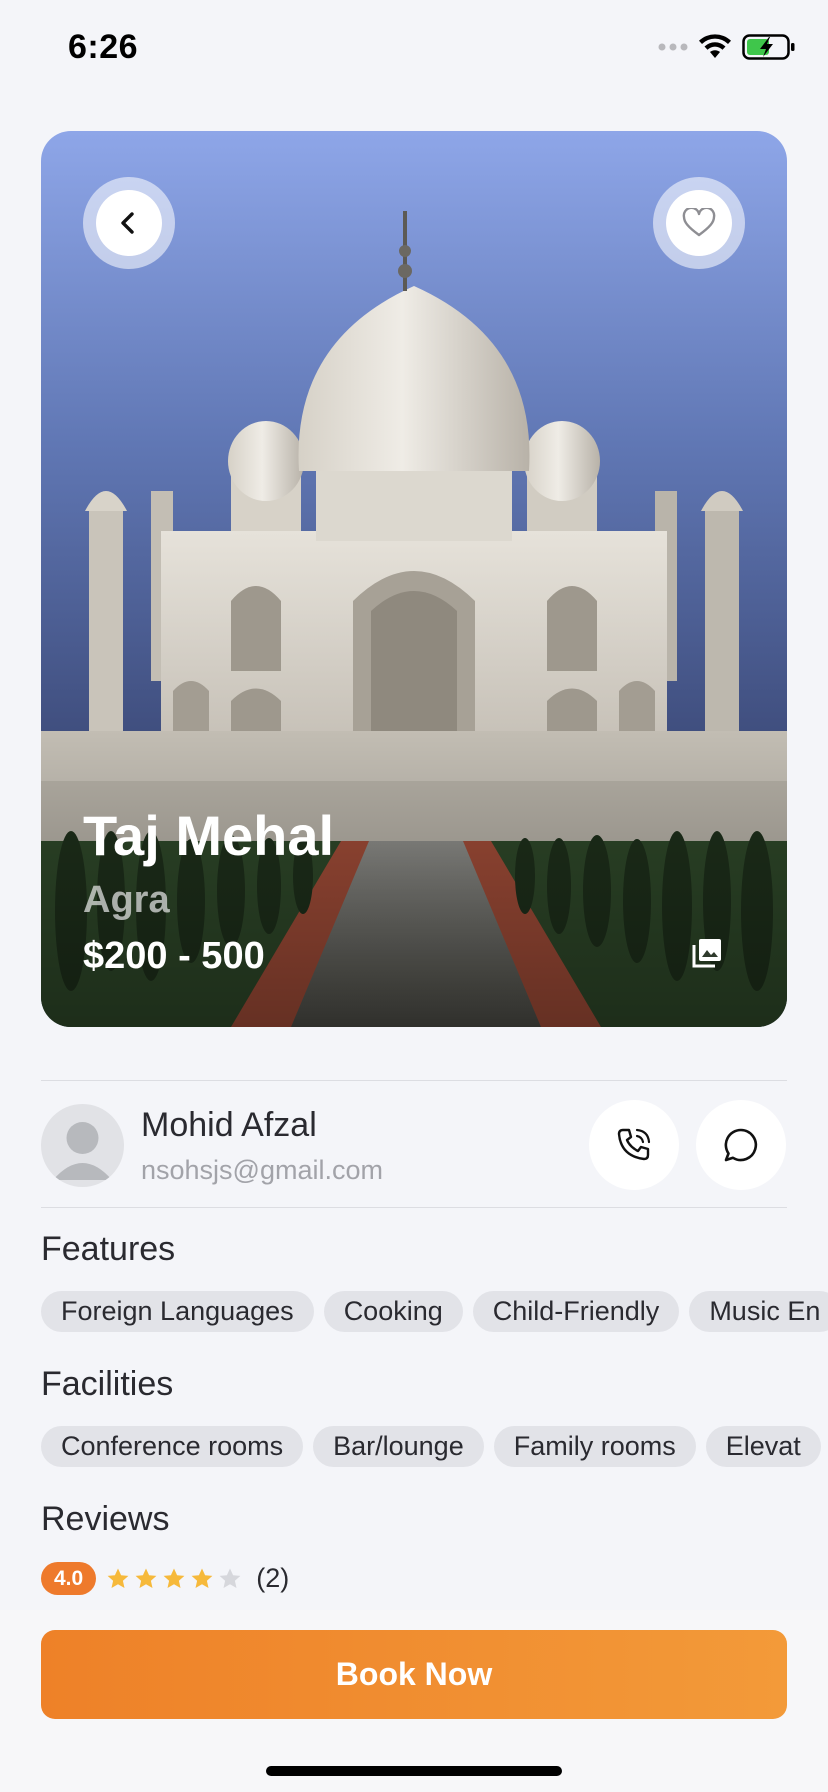 This screenshot has width=828, height=1792. I want to click on feature-chip: Cooking, so click(393, 1311).